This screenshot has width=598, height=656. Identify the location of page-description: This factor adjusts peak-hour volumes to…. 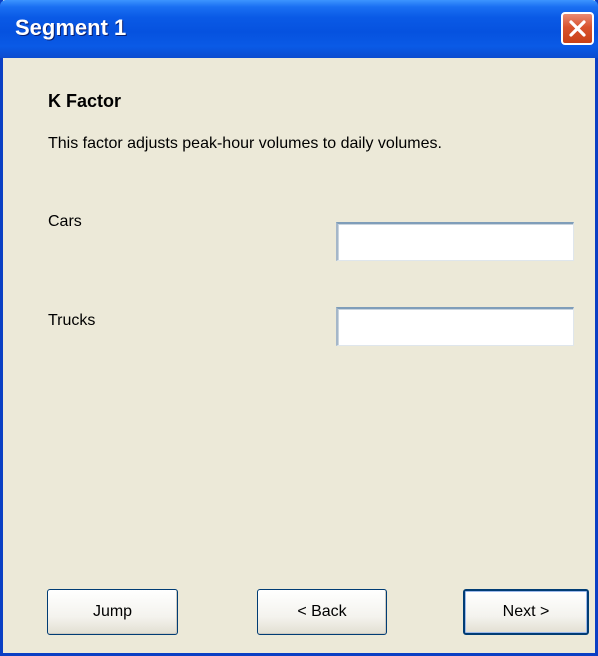
(245, 143).